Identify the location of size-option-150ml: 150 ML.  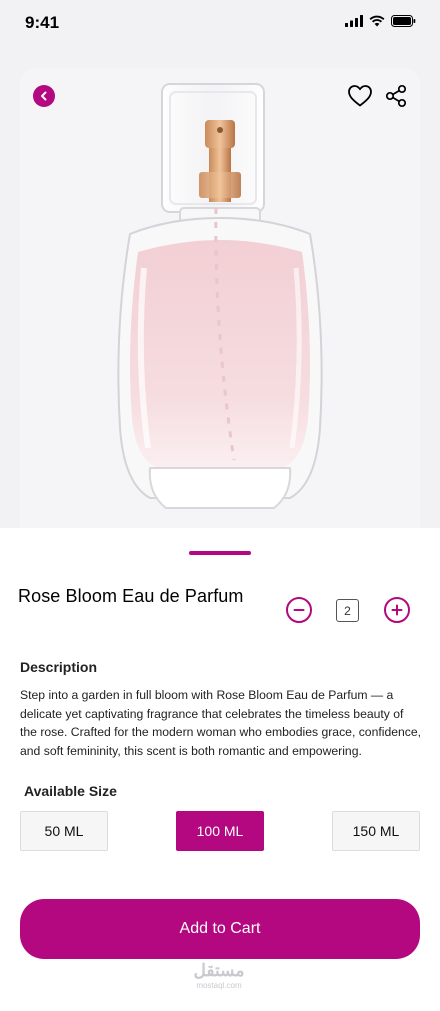
(376, 831).